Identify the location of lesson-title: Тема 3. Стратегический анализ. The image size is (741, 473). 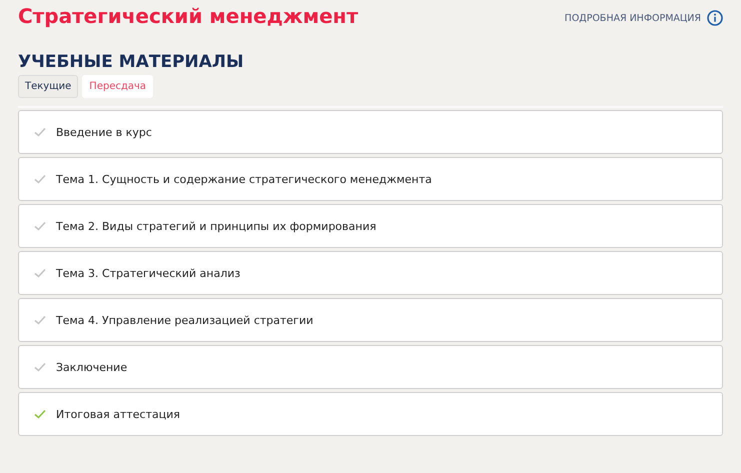
(148, 273).